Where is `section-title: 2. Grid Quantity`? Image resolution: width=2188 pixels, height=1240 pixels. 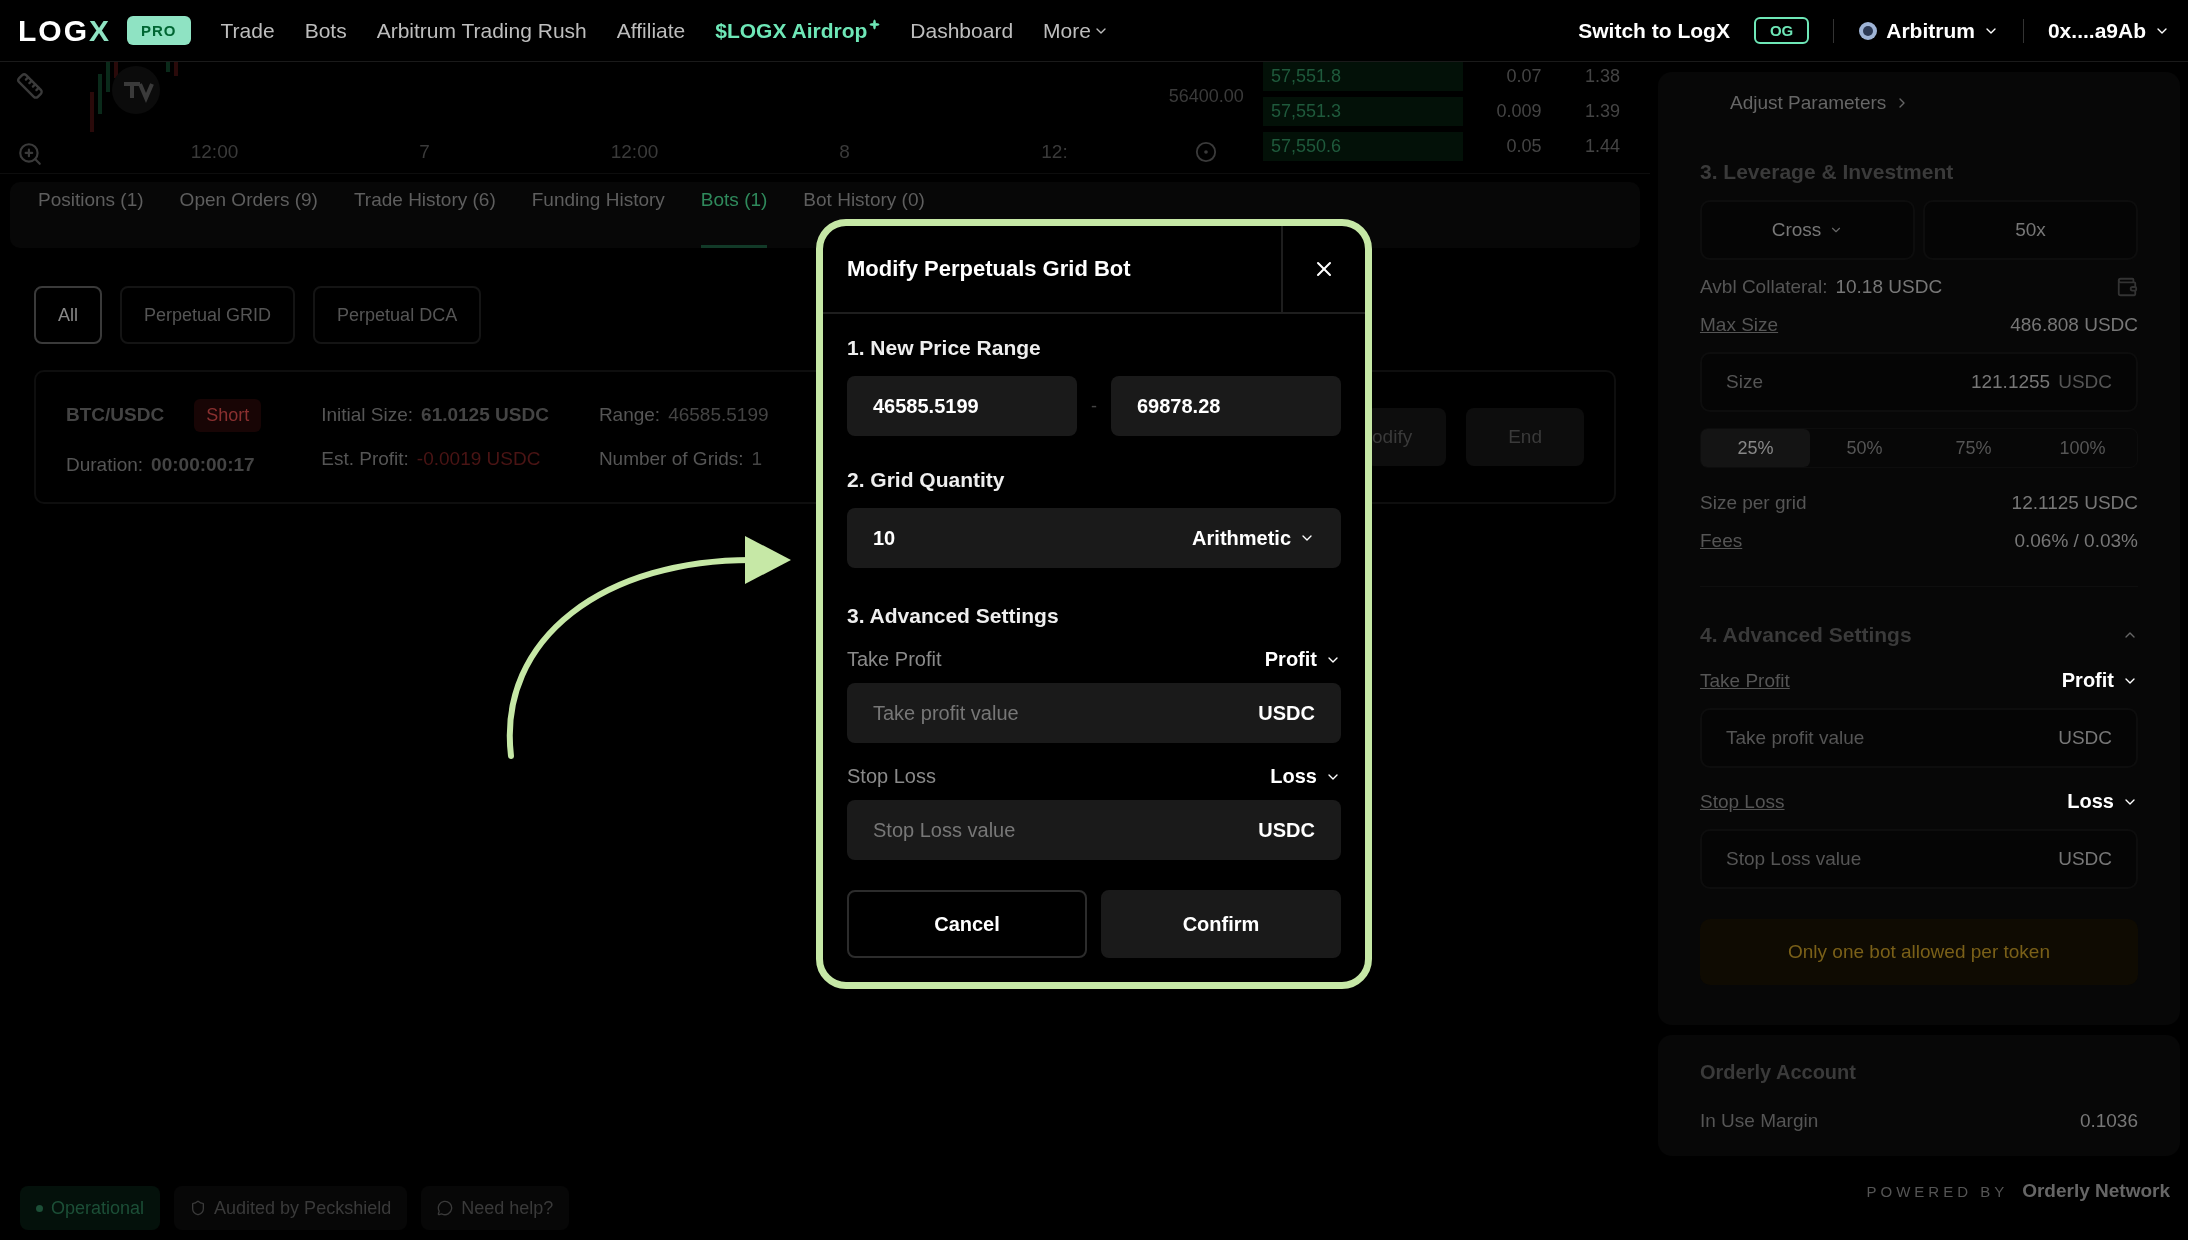
section-title: 2. Grid Quantity is located at coordinates (926, 480).